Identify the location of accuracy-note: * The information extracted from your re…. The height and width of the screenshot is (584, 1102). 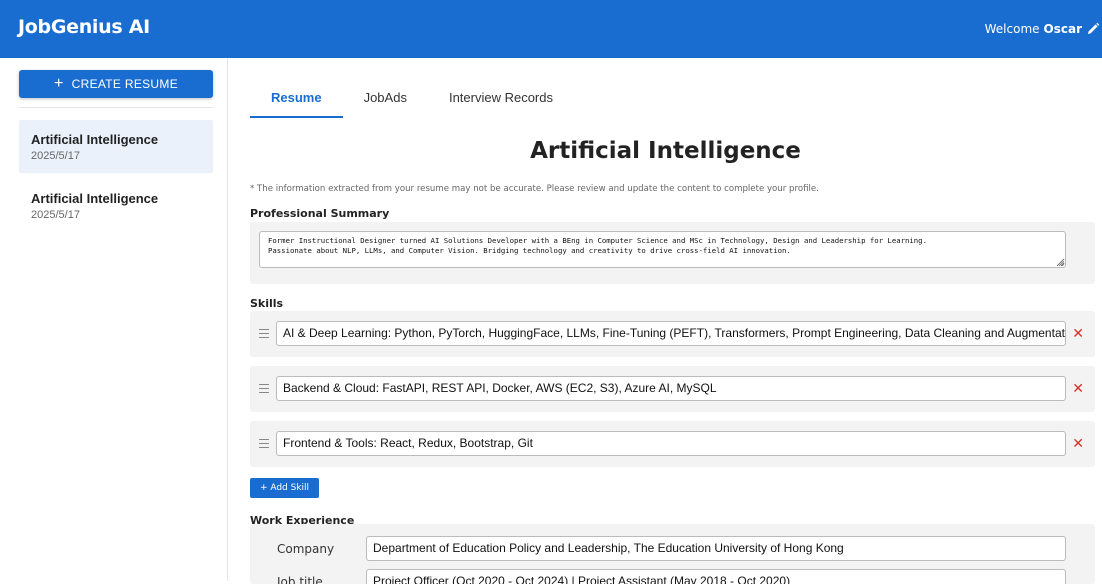
(534, 189).